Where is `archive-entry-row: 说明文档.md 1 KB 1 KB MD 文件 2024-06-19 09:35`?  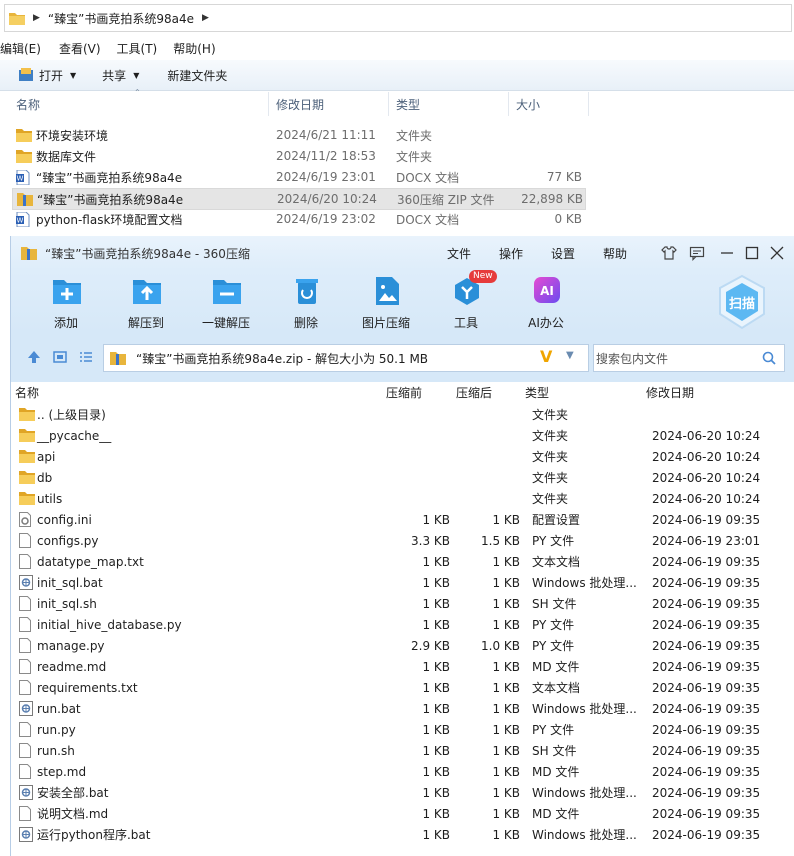
archive-entry-row: 说明文档.md 1 KB 1 KB MD 文件 2024-06-19 09:35 is located at coordinates (402, 813).